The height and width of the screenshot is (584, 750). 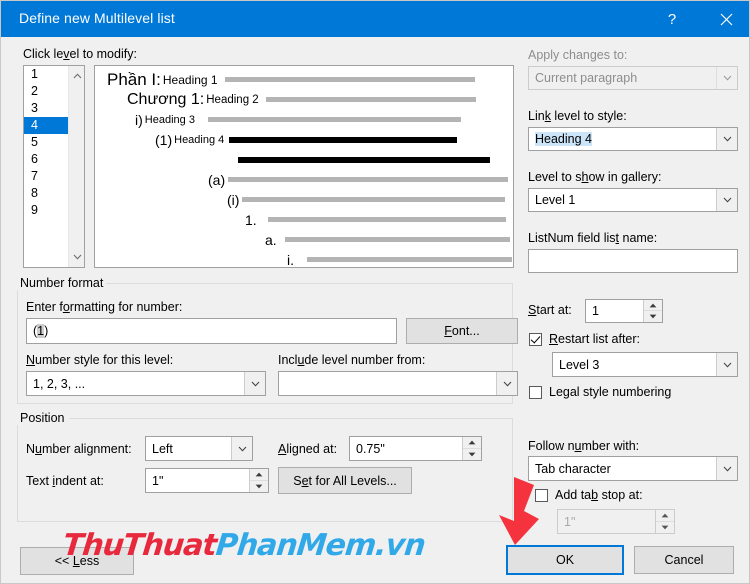 I want to click on ok-button: OK, so click(x=565, y=560).